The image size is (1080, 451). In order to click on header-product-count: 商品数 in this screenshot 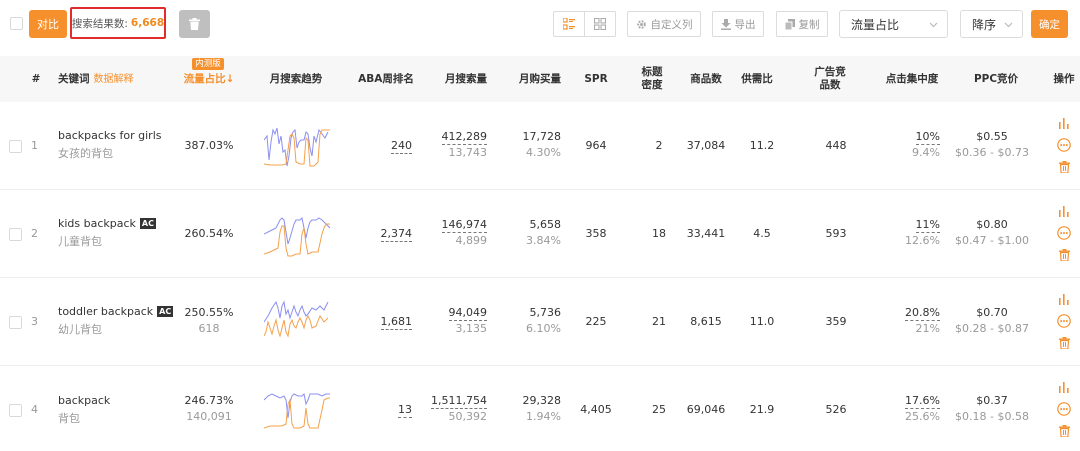, I will do `click(706, 79)`.